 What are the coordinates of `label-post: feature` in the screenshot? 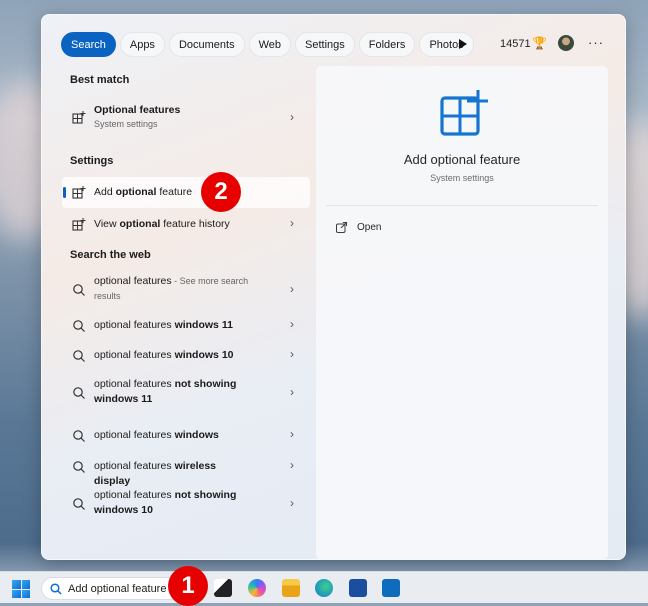 It's located at (174, 192).